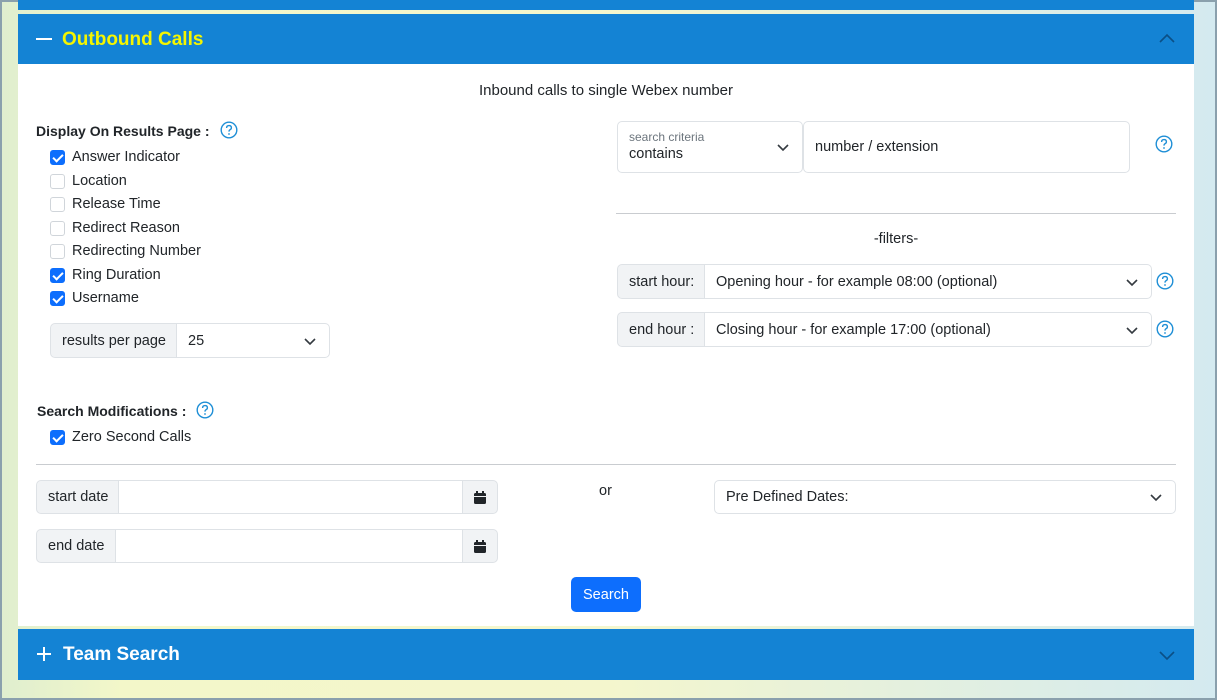 This screenshot has height=700, width=1217. Describe the element at coordinates (44, 654) in the screenshot. I see `expand-plus-icon` at that location.